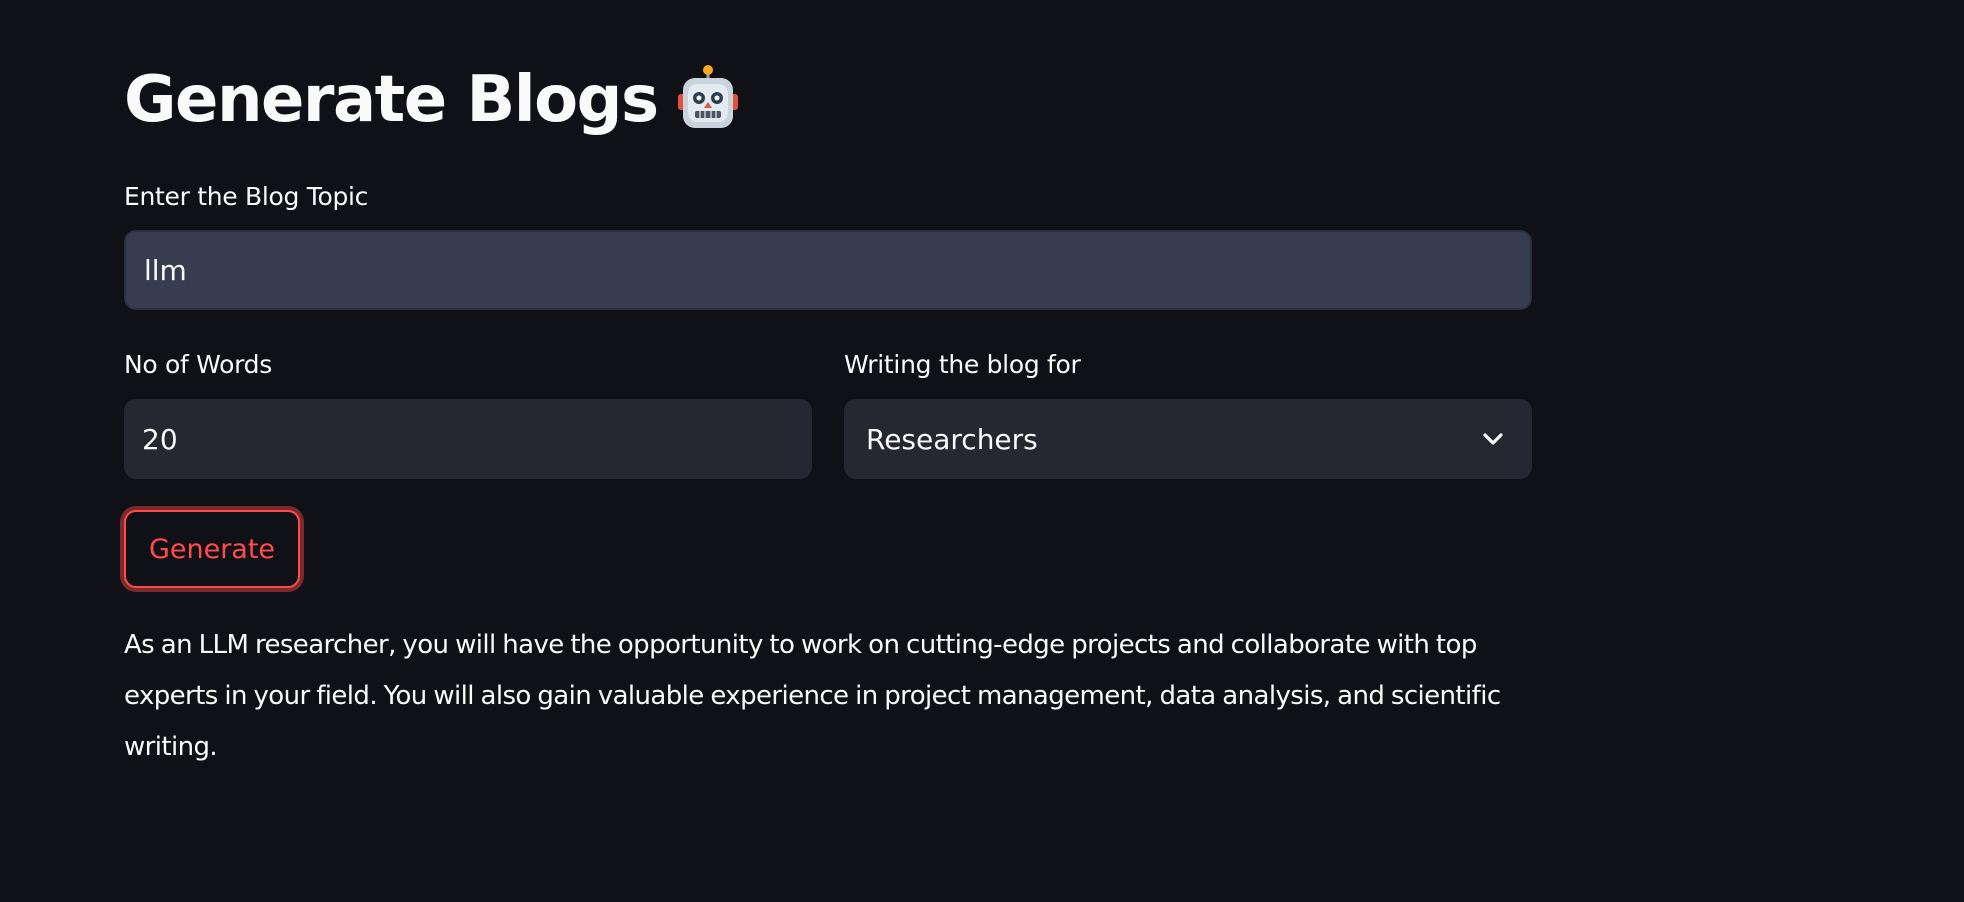  I want to click on generate-button: Generate, so click(212, 549).